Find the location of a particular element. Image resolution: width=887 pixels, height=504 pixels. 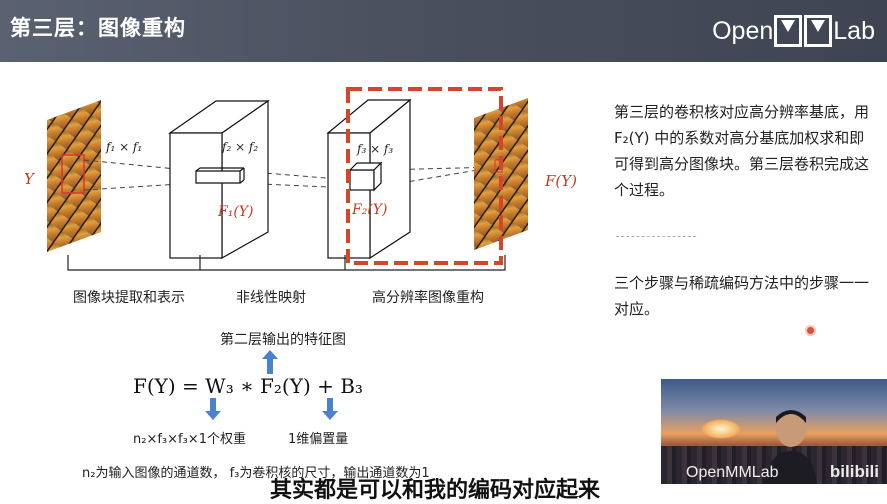

explanation-paragraph-2: 三个步骤与稀疏编码方法中的步骤一一对应。 is located at coordinates (742, 296).